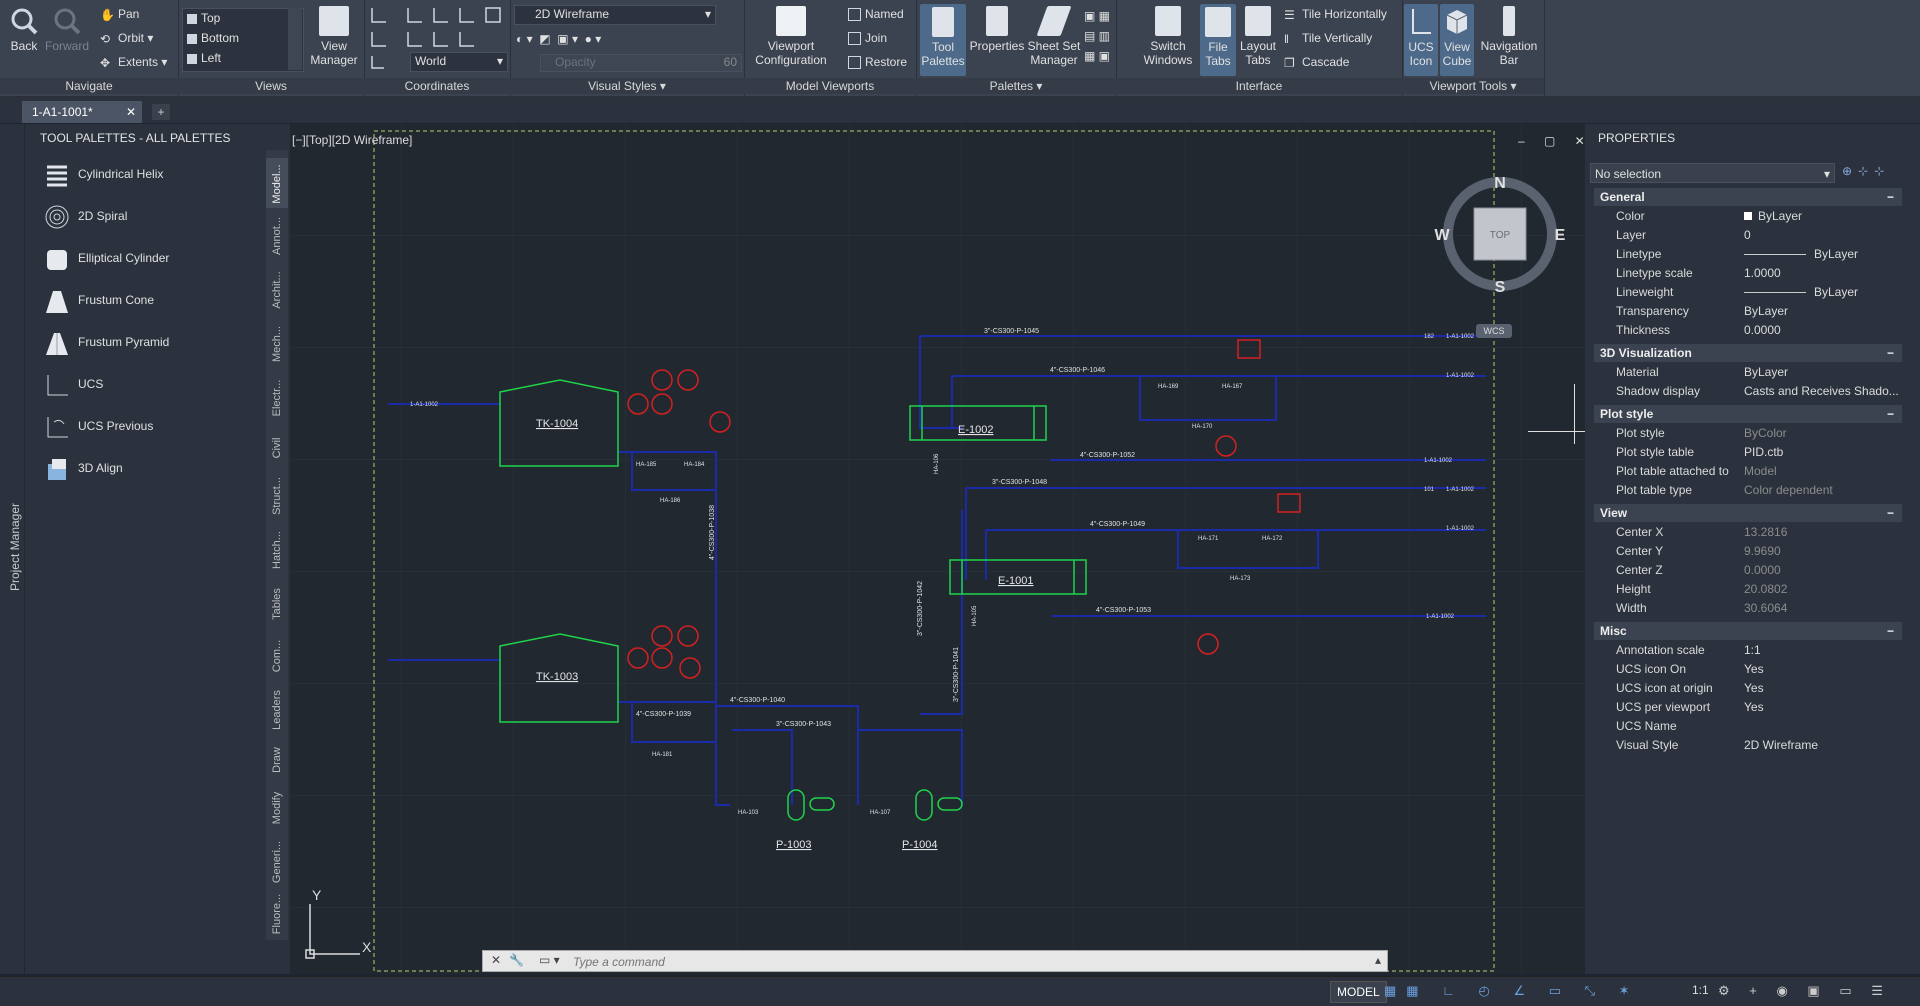 The width and height of the screenshot is (1920, 1006). I want to click on prop-row: Visual Style 2D Wireframe, so click(1748, 745).